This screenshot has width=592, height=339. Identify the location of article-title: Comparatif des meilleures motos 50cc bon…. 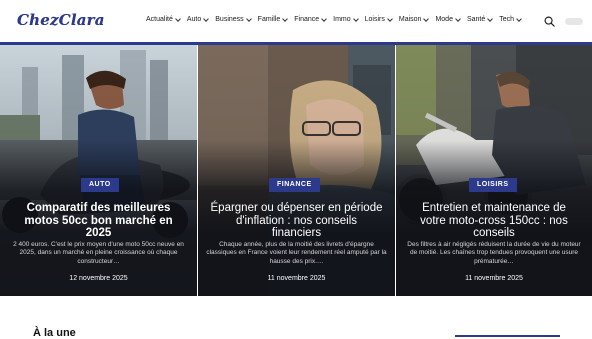
(98, 221).